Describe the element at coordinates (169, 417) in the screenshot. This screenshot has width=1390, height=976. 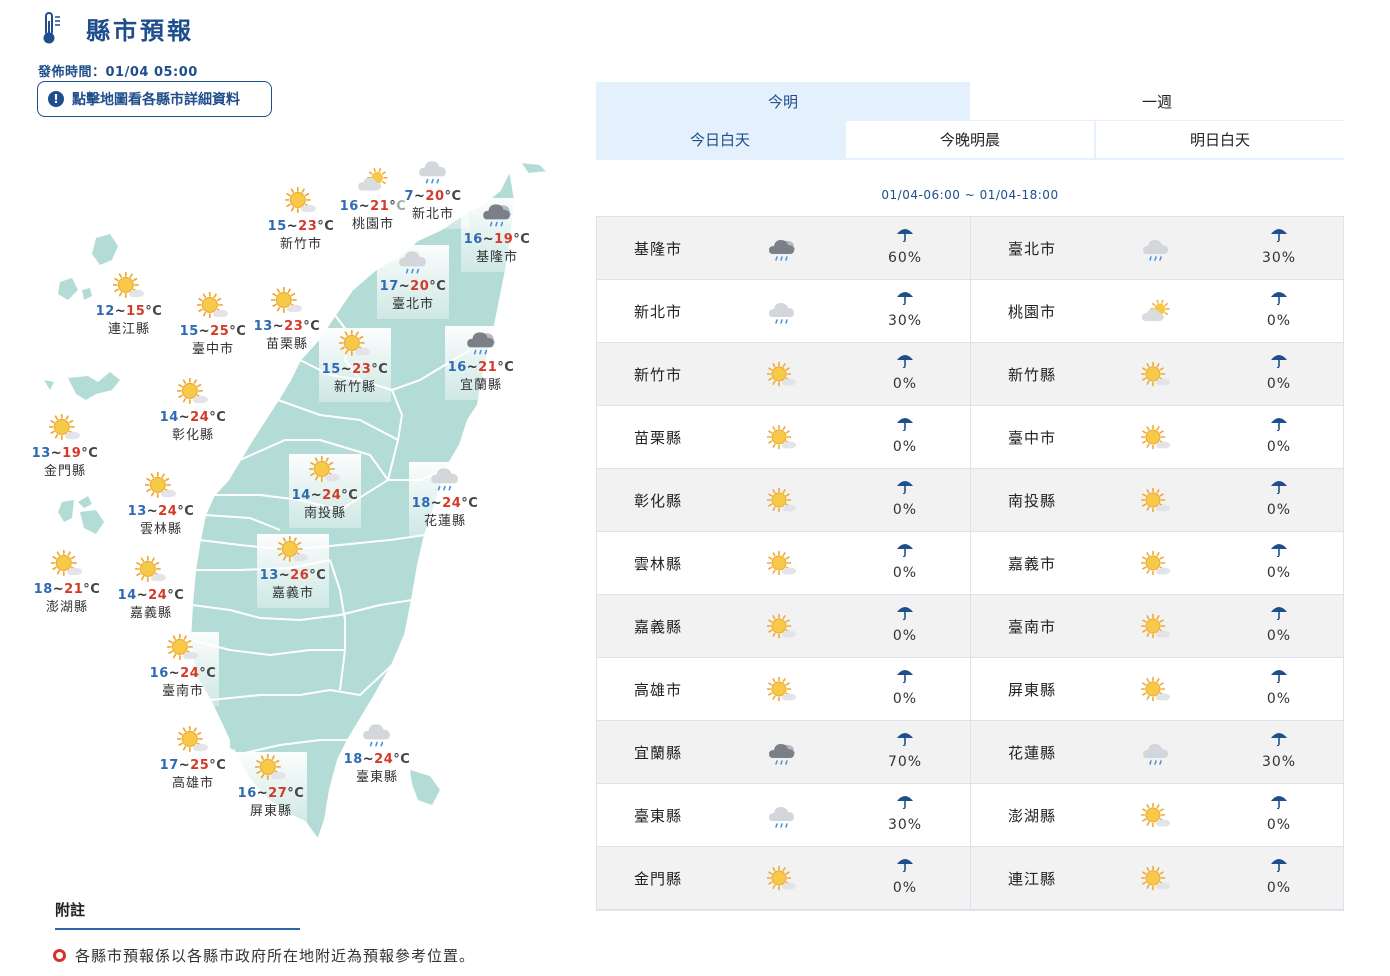
I see `low-temp: 14` at that location.